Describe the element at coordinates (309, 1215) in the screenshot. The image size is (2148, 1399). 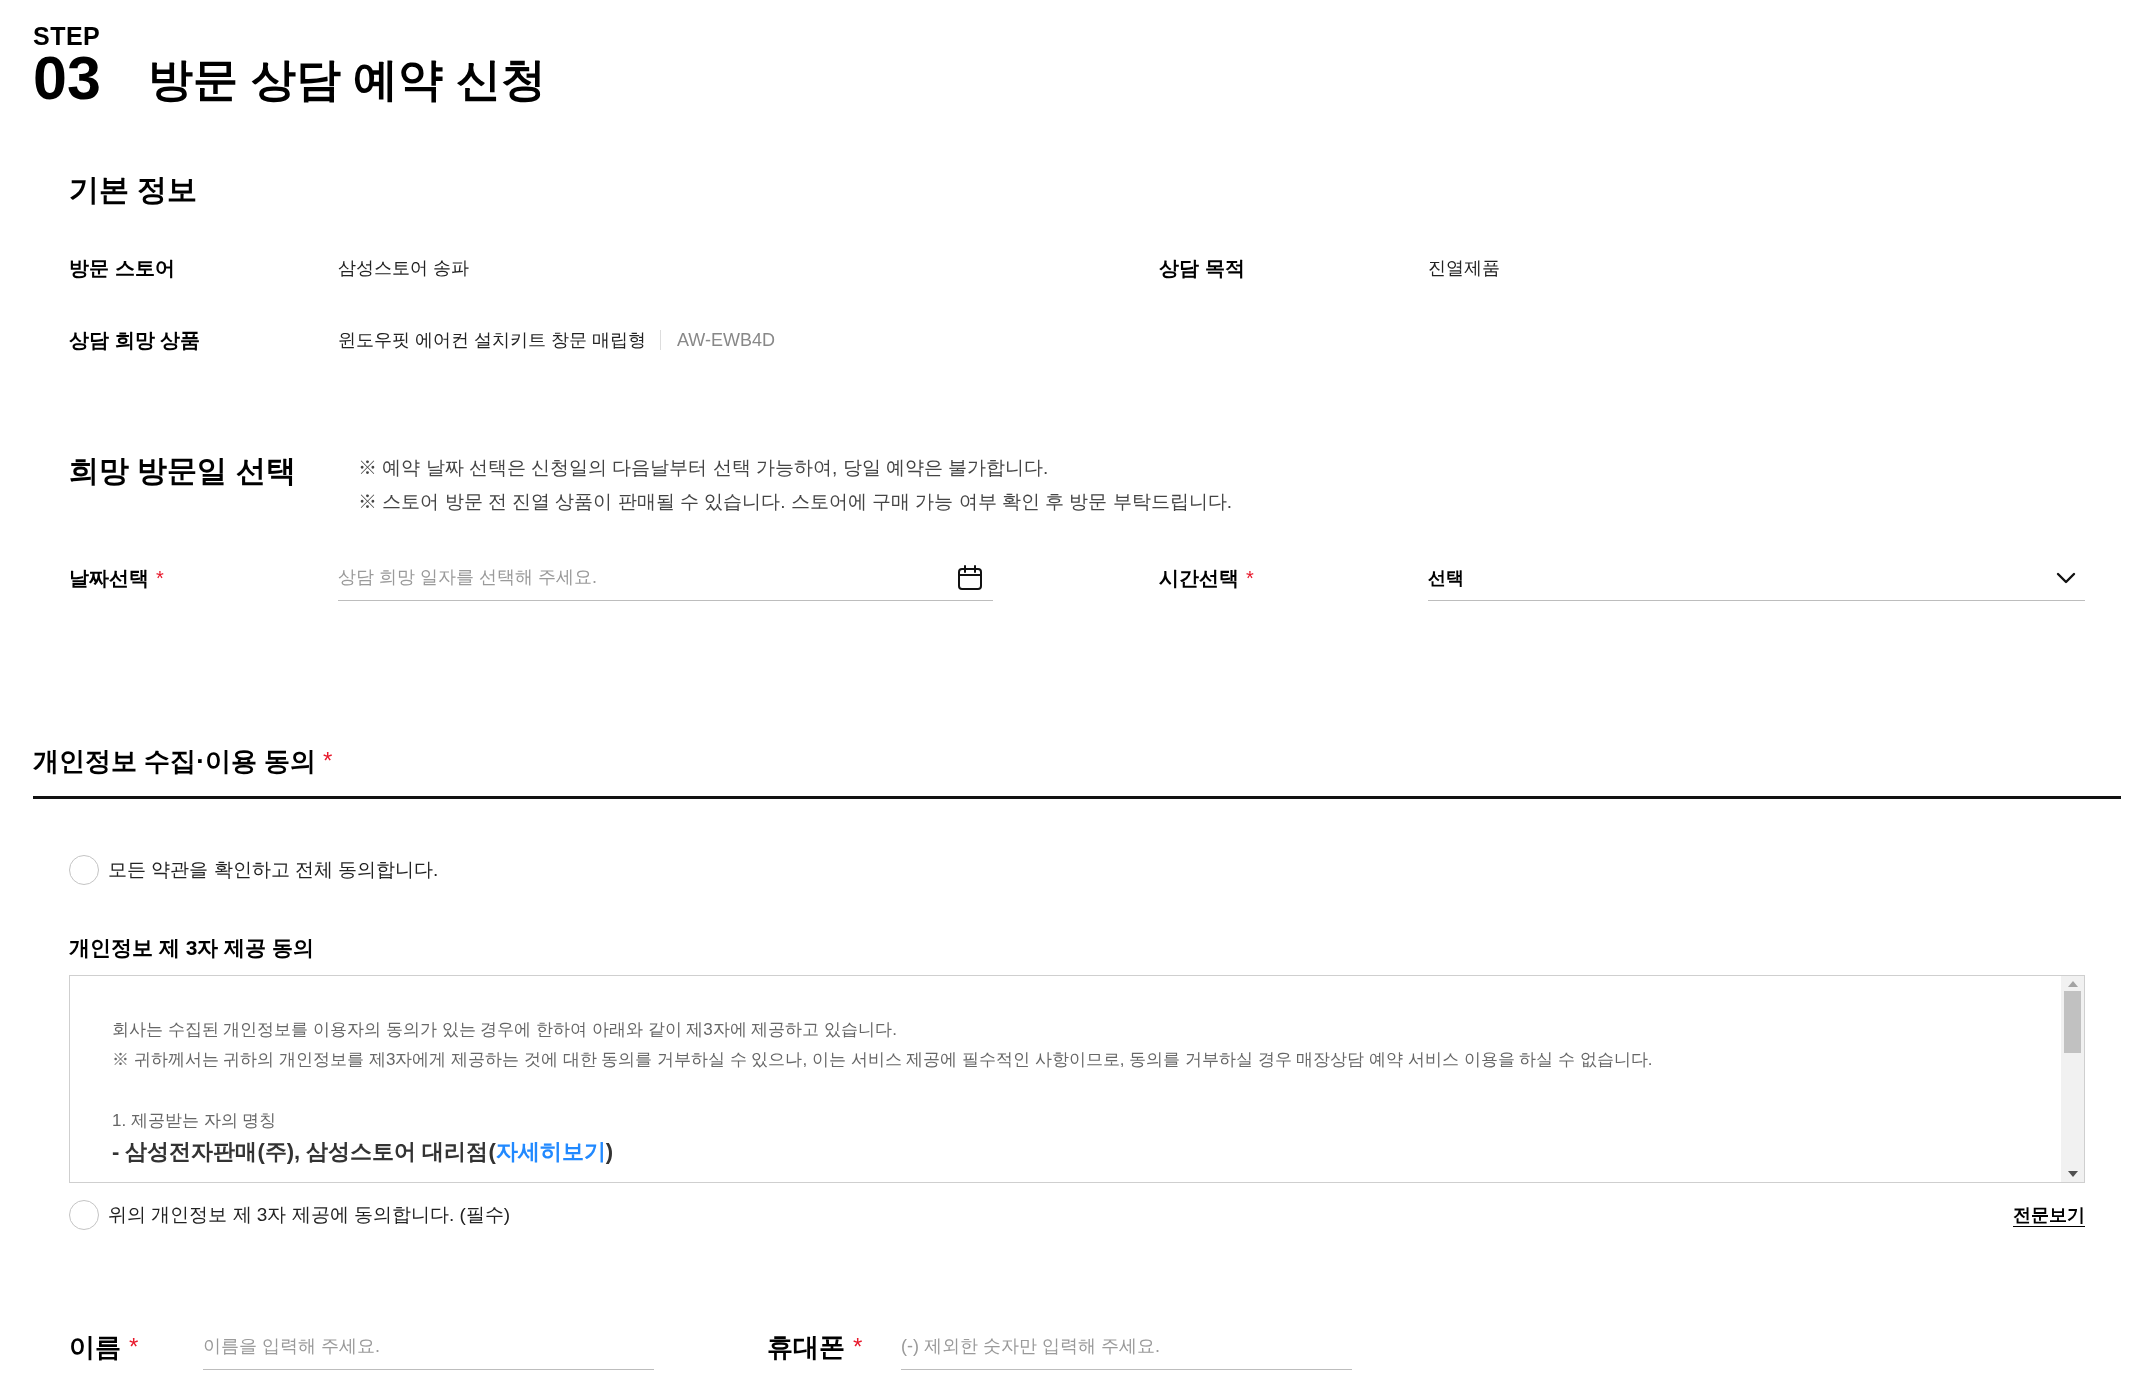
I see `radio-label: 위의 개인정보 제 3자 제공에 동의합니다. (필수)` at that location.